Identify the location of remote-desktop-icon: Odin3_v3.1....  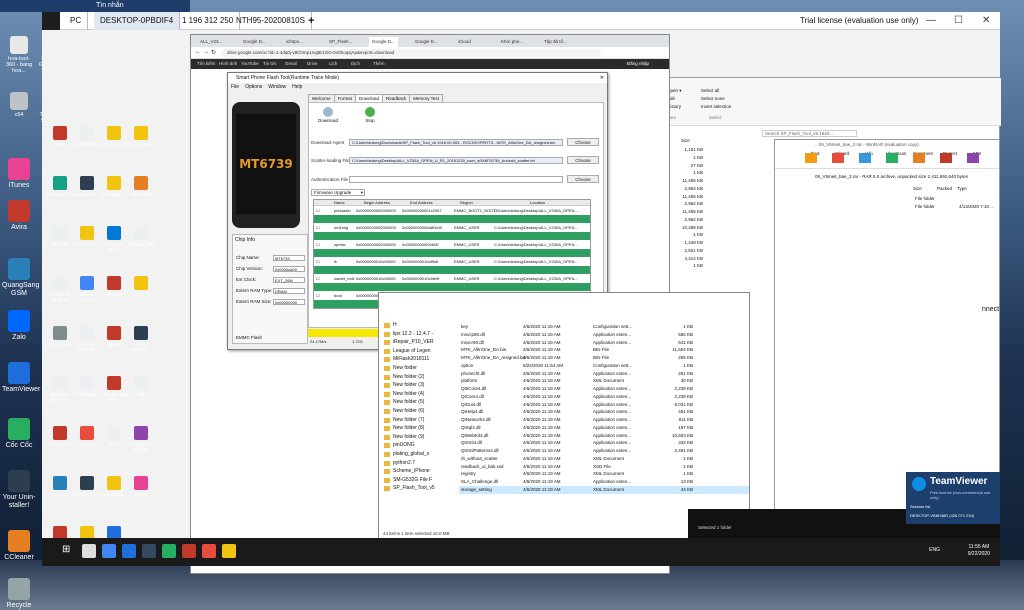
(87, 236).